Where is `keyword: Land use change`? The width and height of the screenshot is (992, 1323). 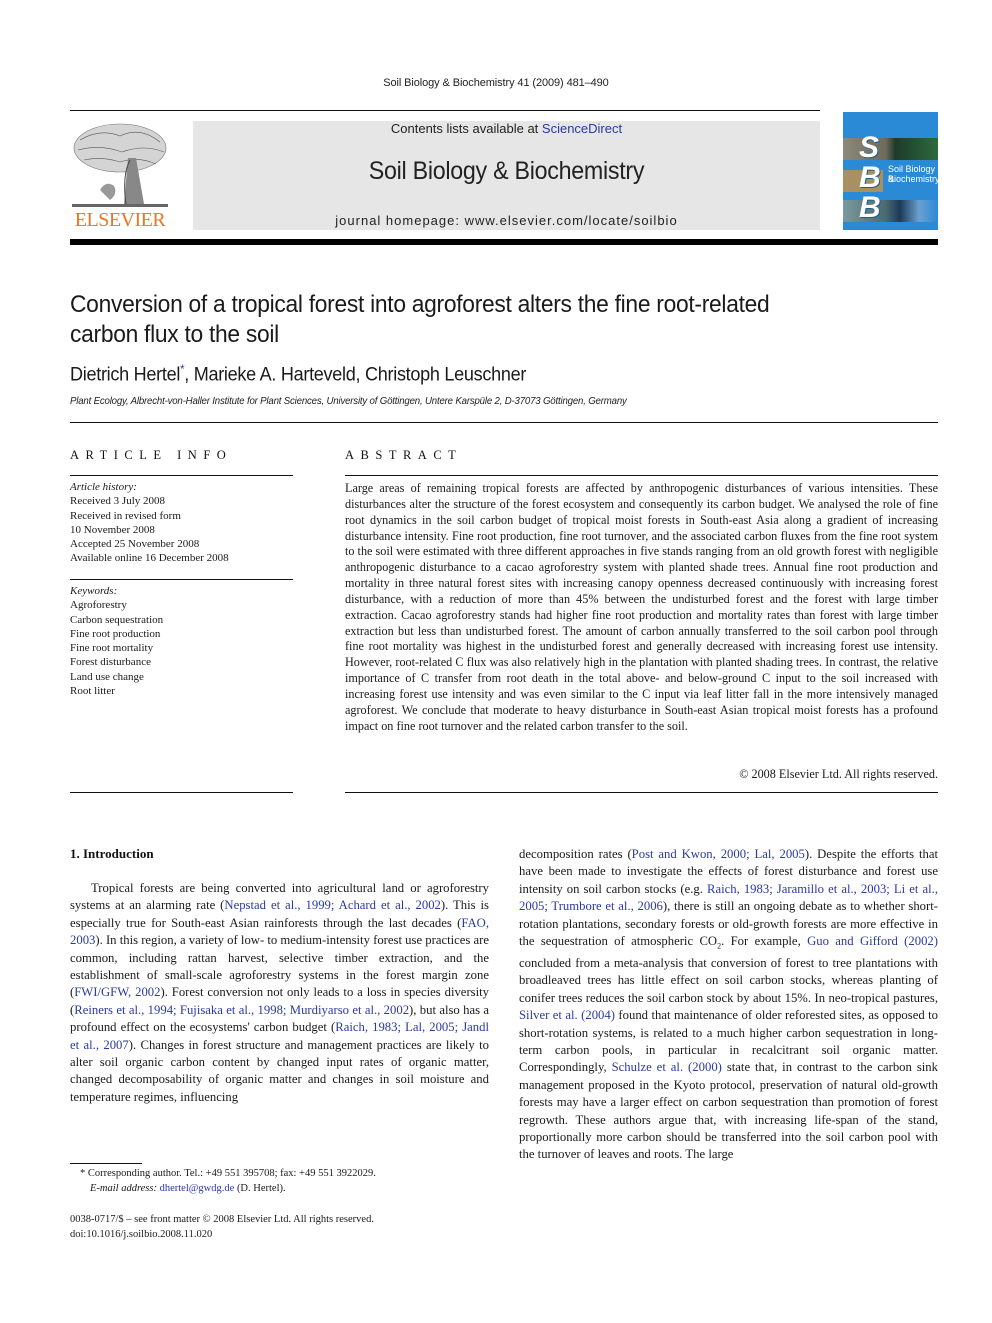 keyword: Land use change is located at coordinates (107, 676).